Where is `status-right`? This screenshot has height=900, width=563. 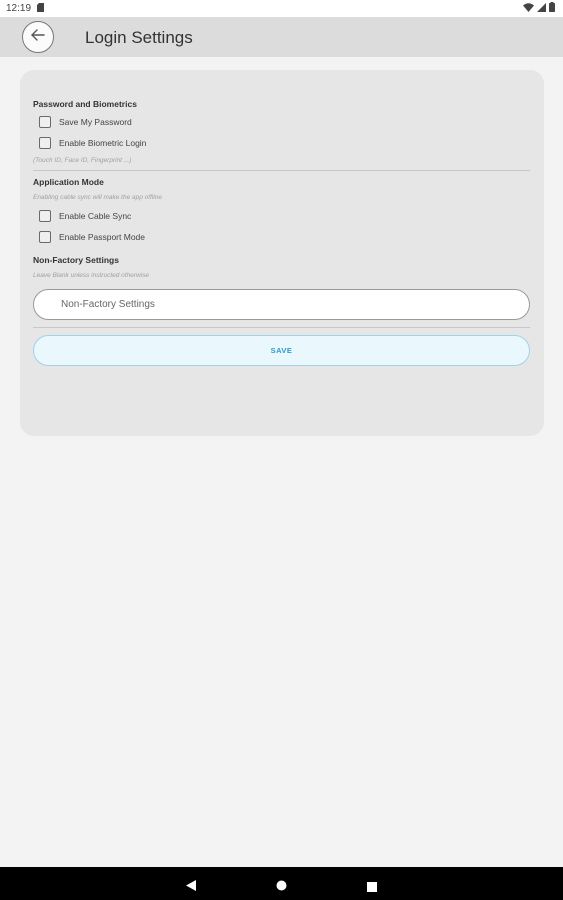
status-right is located at coordinates (539, 8).